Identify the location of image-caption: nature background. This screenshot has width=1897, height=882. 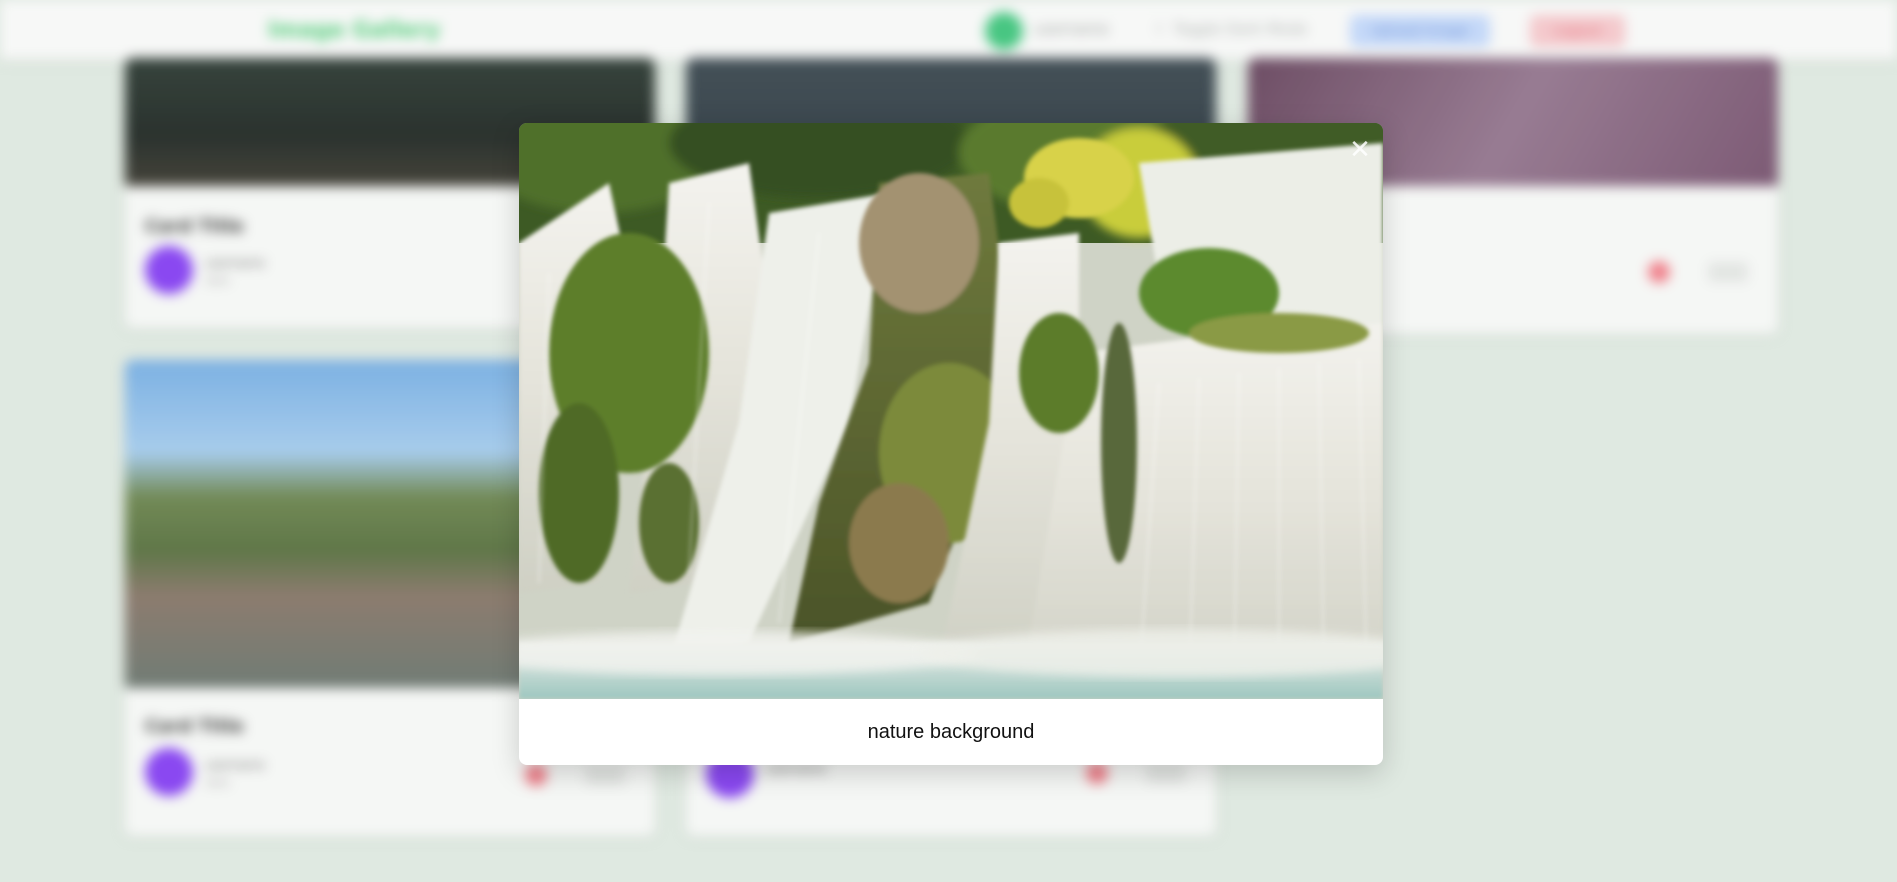
(951, 732).